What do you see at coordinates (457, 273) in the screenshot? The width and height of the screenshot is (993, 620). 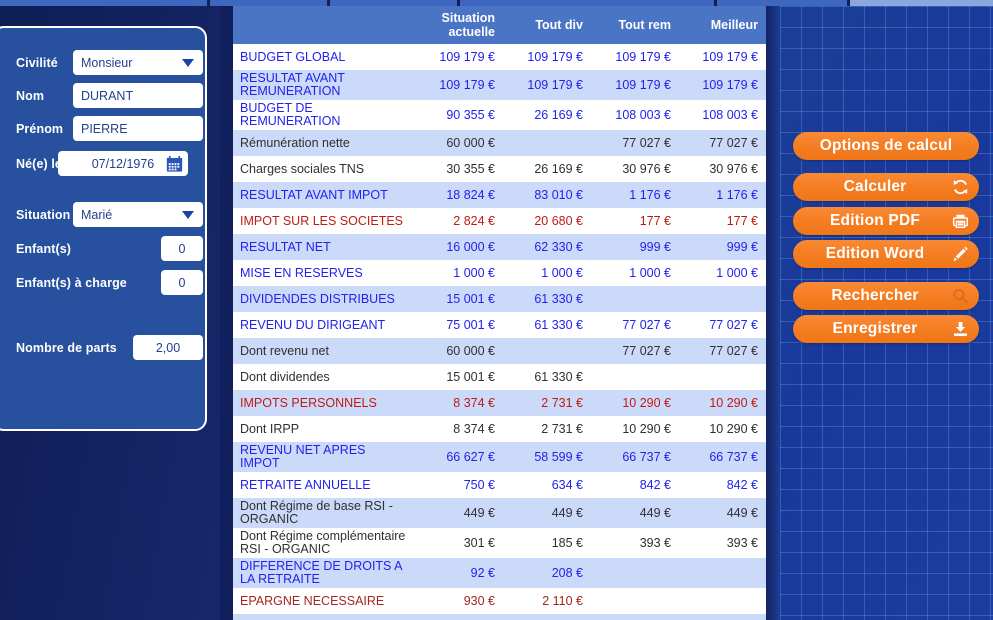 I see `row-value-0: 1 000 €` at bounding box center [457, 273].